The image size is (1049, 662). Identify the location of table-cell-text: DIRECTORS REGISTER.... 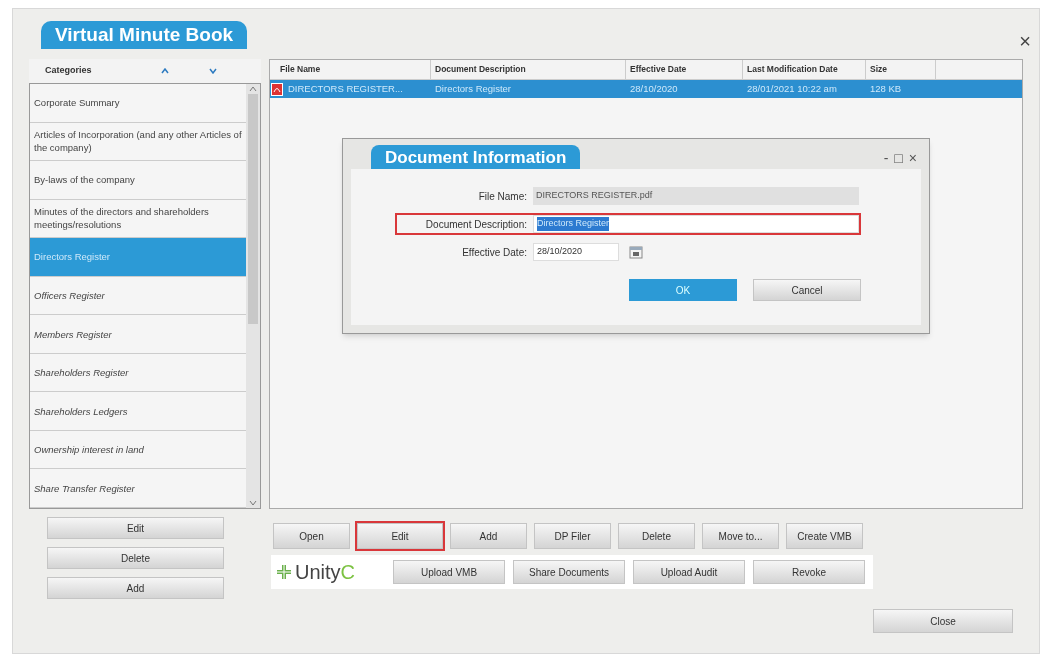
(345, 88).